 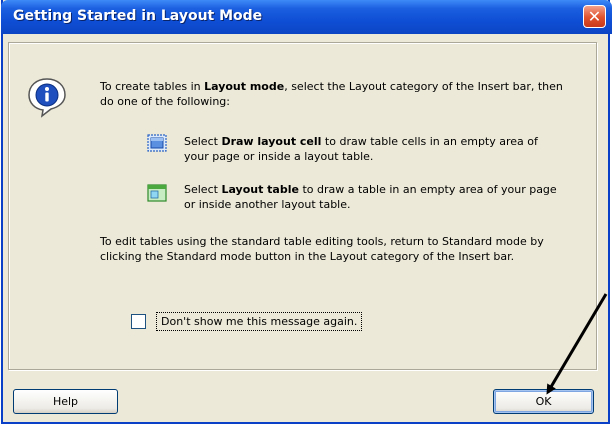 What do you see at coordinates (157, 193) in the screenshot?
I see `layout-table-icon` at bounding box center [157, 193].